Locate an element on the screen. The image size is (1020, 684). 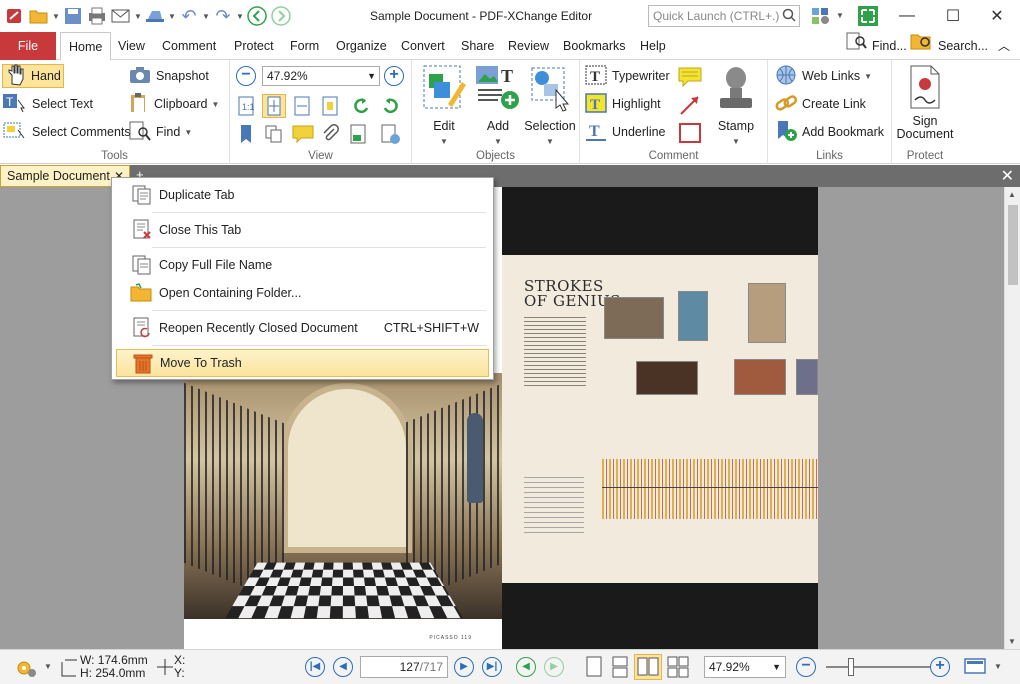
email-icon is located at coordinates (121, 16).